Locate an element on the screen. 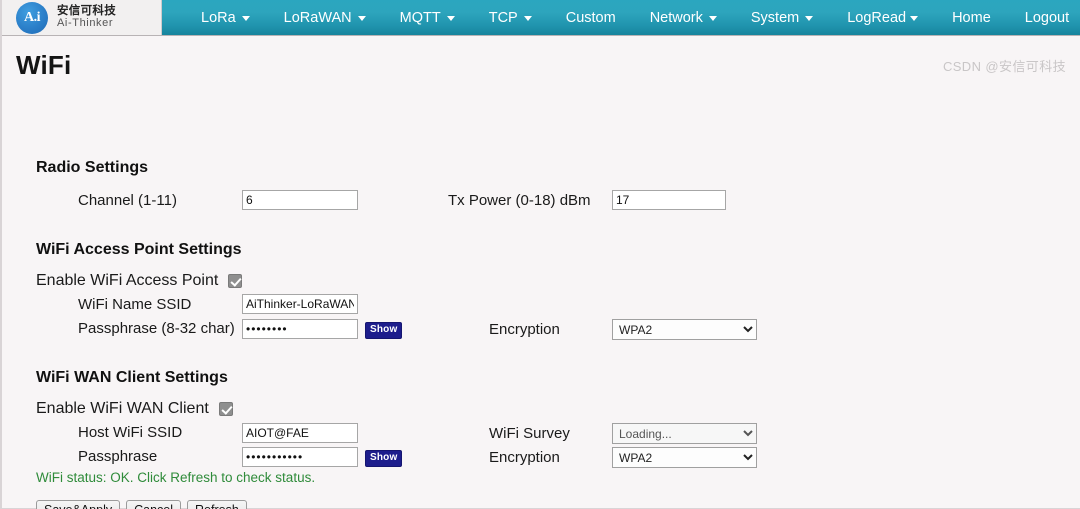 The width and height of the screenshot is (1080, 509). wan-passphrase-label: Passphrase is located at coordinates (118, 456).